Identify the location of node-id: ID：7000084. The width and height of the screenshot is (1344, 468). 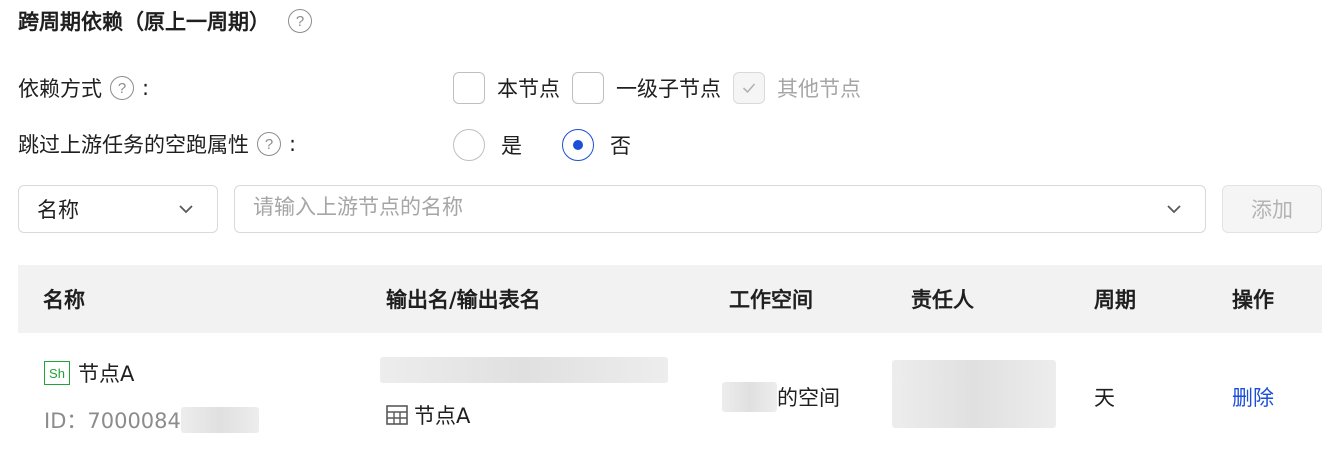
(112, 421).